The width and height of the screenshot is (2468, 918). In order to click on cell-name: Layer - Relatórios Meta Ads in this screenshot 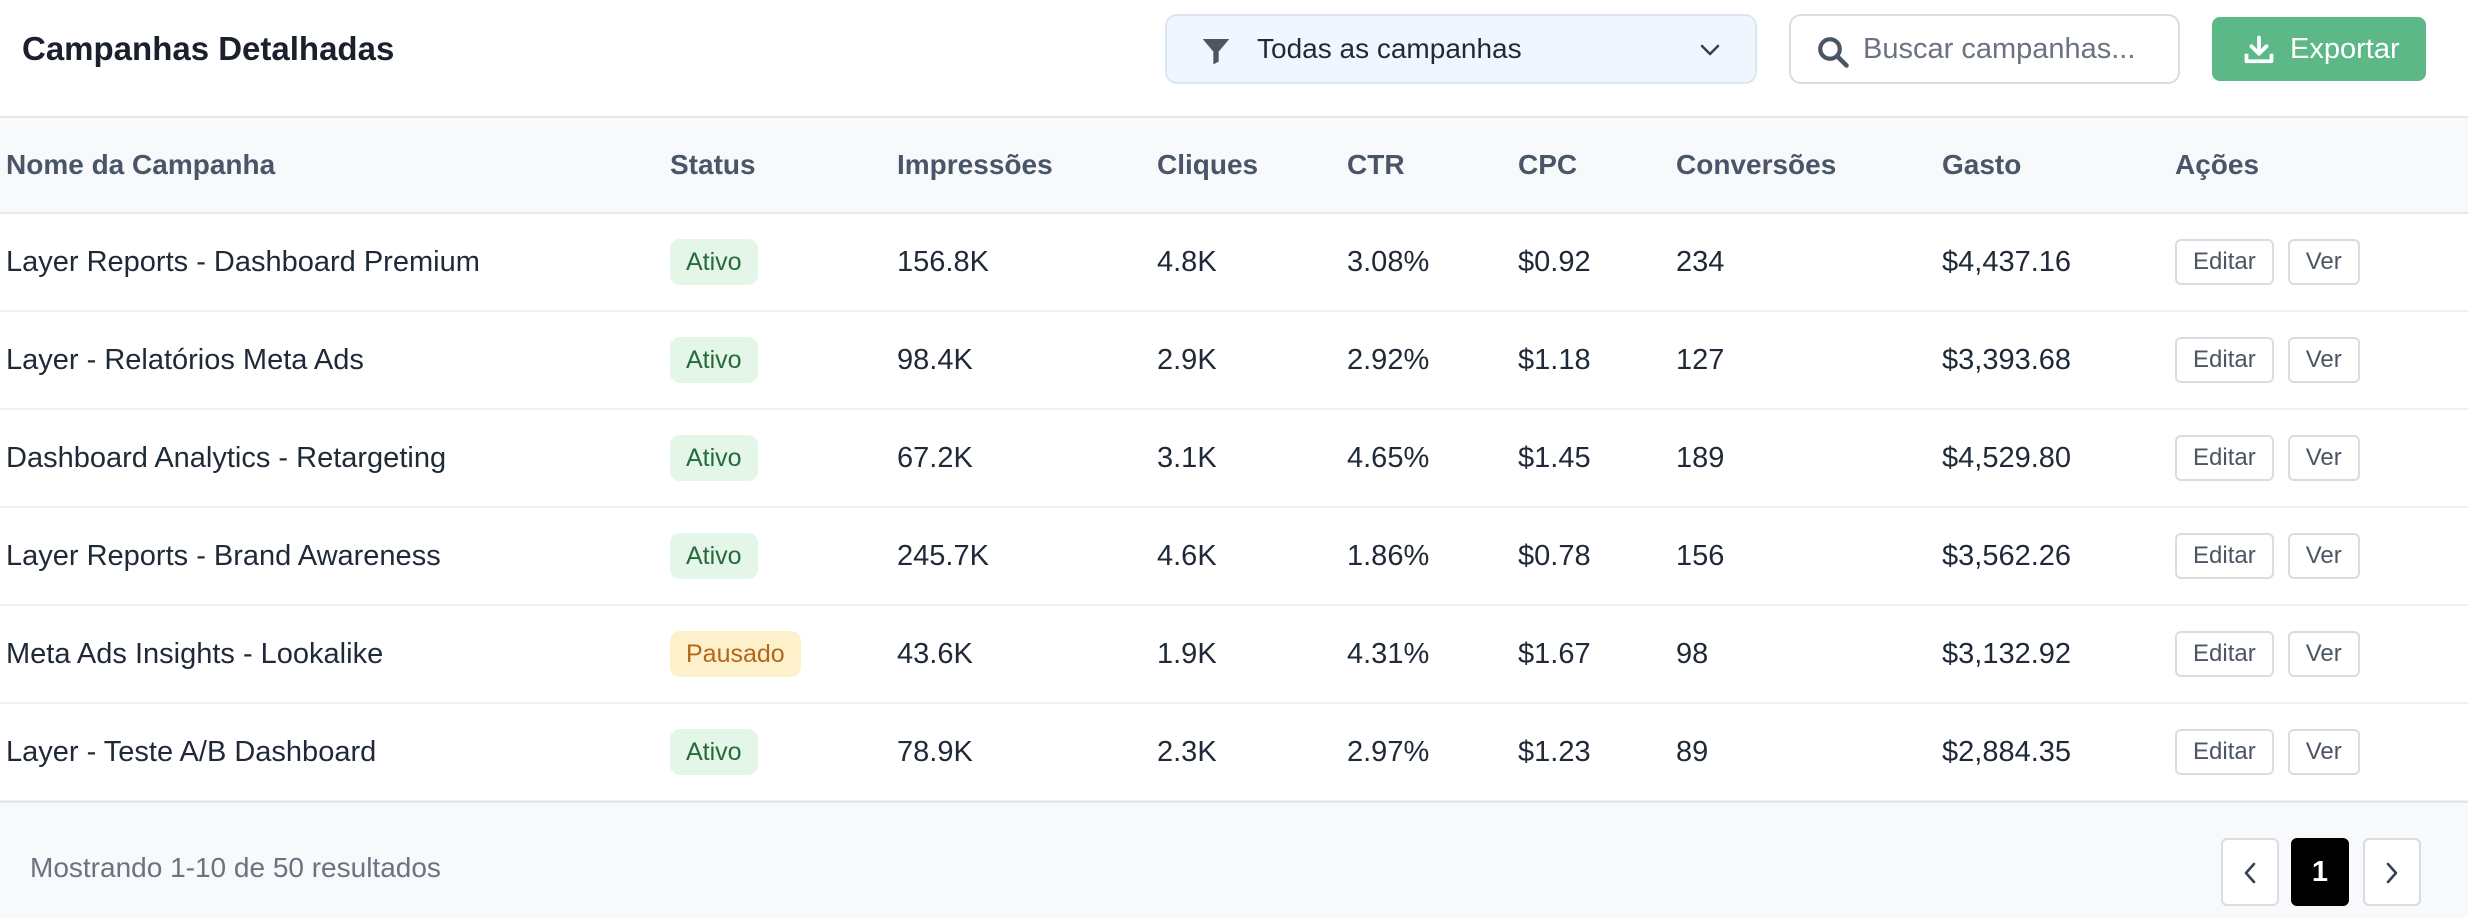, I will do `click(185, 359)`.